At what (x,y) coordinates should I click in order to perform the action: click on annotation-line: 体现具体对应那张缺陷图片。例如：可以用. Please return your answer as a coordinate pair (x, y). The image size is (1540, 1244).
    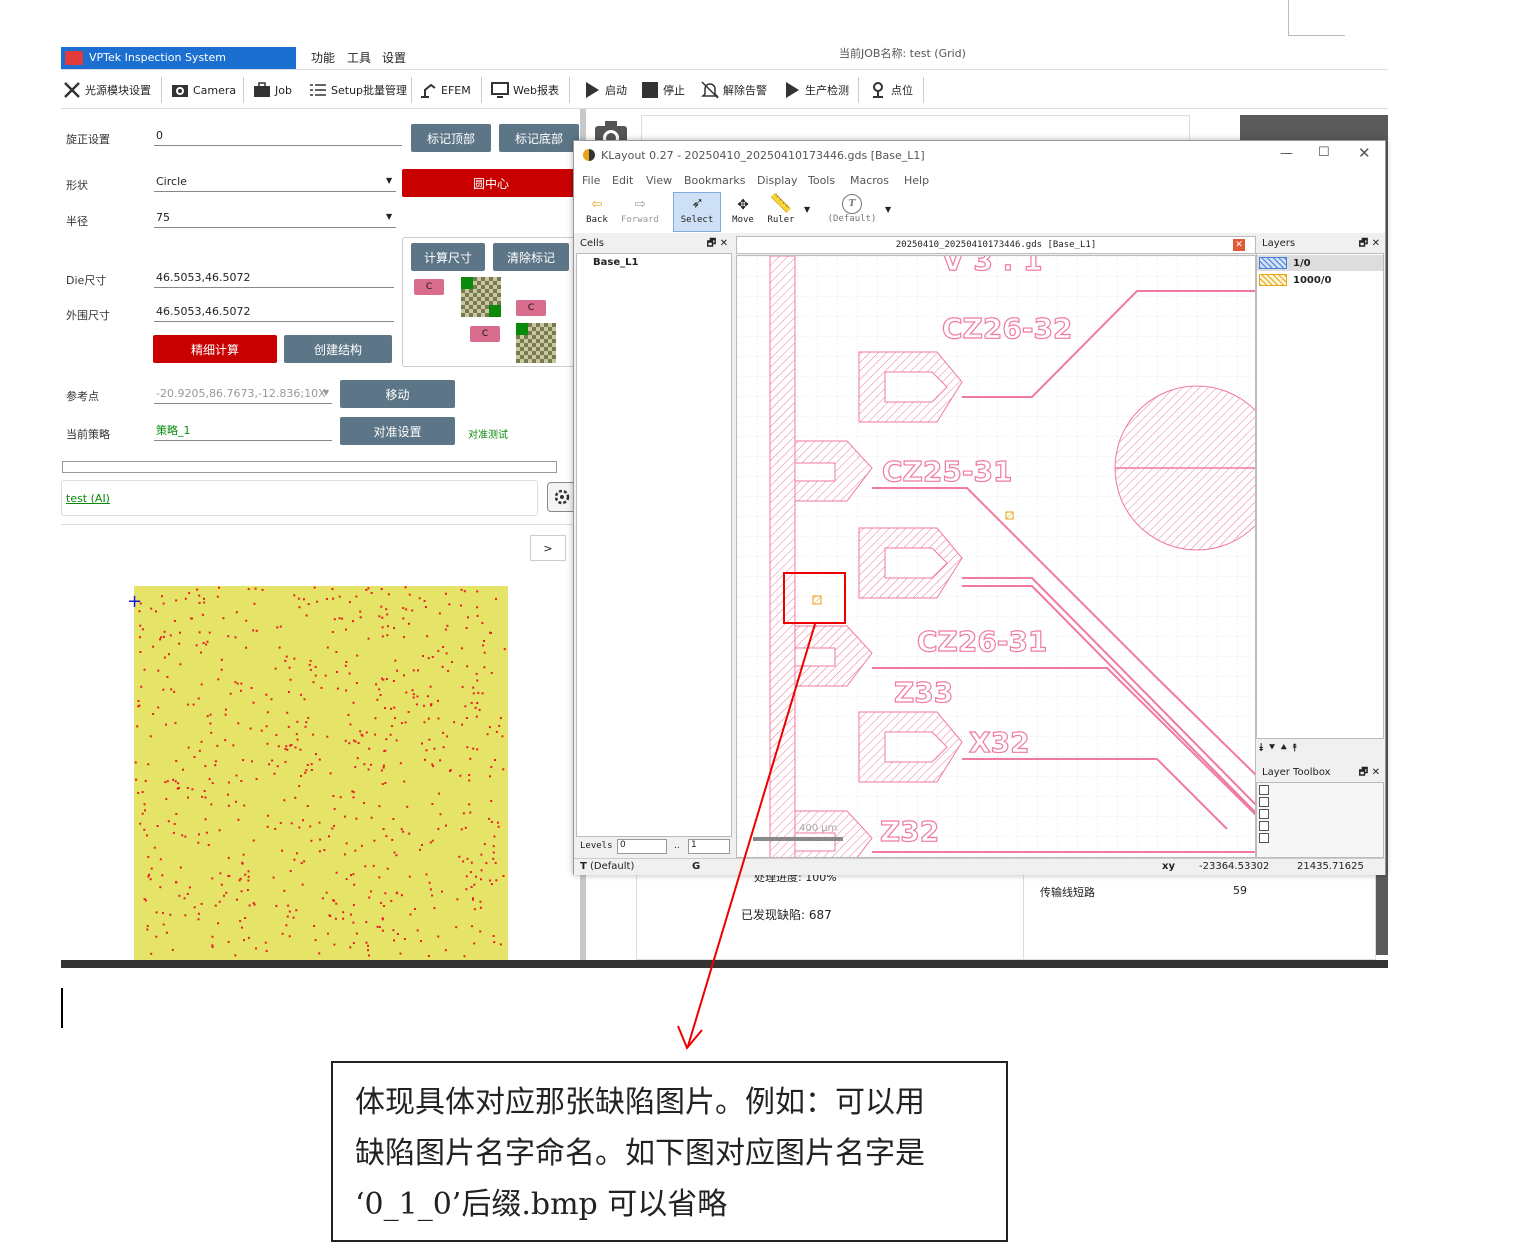
    Looking at the image, I should click on (640, 1102).